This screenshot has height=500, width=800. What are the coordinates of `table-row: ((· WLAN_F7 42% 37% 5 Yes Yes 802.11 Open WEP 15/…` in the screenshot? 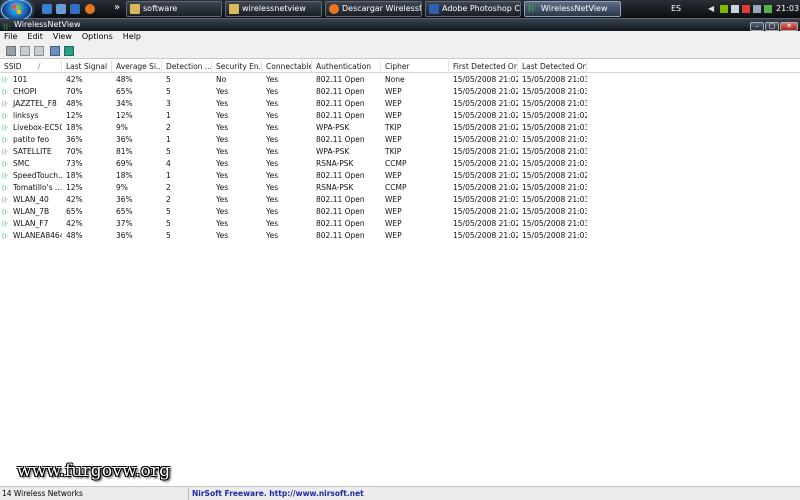 It's located at (400, 224).